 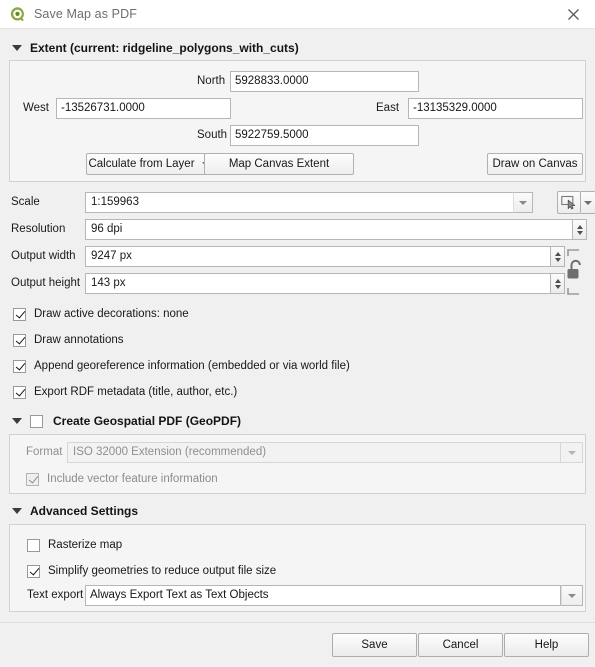 I want to click on unlocked-padlock-icon, so click(x=574, y=272).